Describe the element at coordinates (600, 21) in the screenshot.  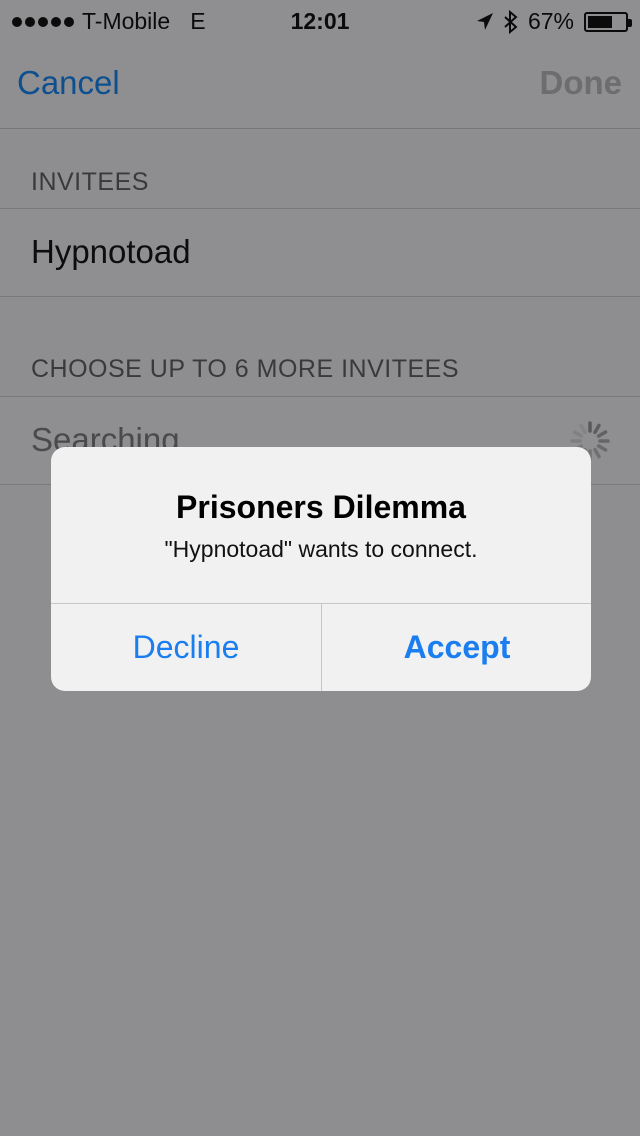
I see `battery-fill` at that location.